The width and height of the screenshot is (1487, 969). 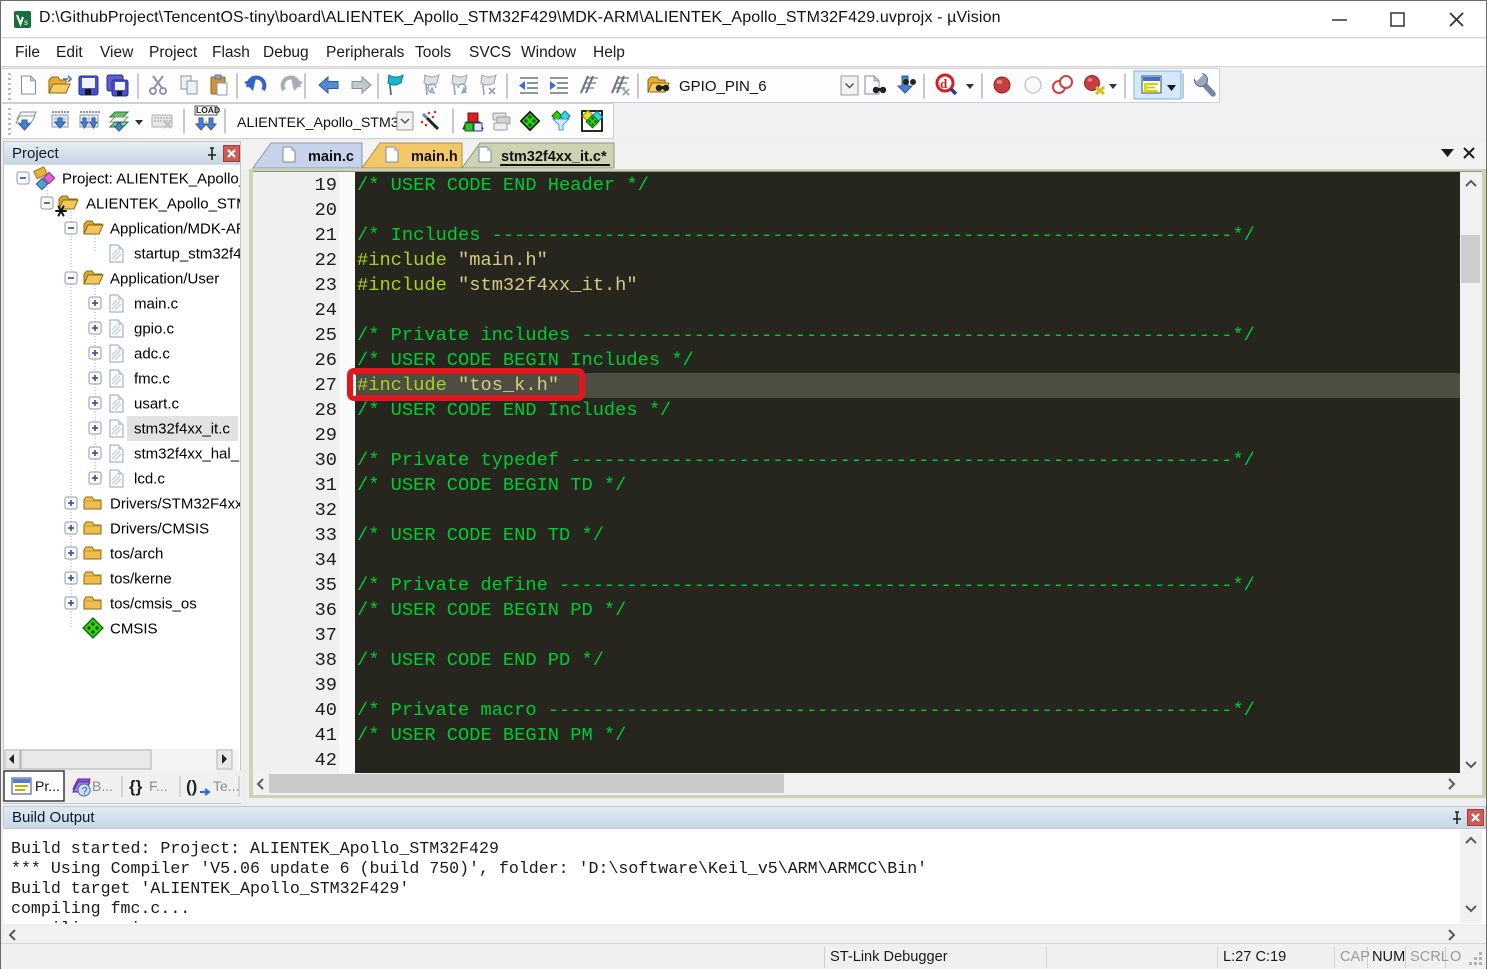 I want to click on svg-text: tos/kerne, so click(x=141, y=579).